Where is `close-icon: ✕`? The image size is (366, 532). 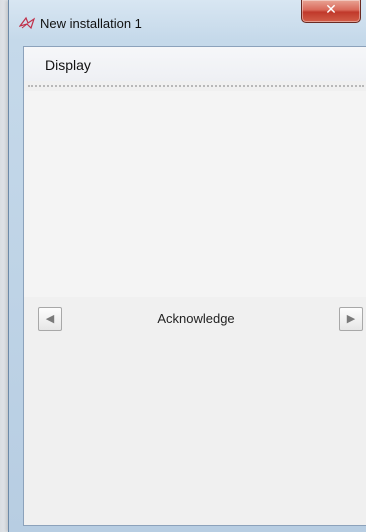 close-icon: ✕ is located at coordinates (331, 10).